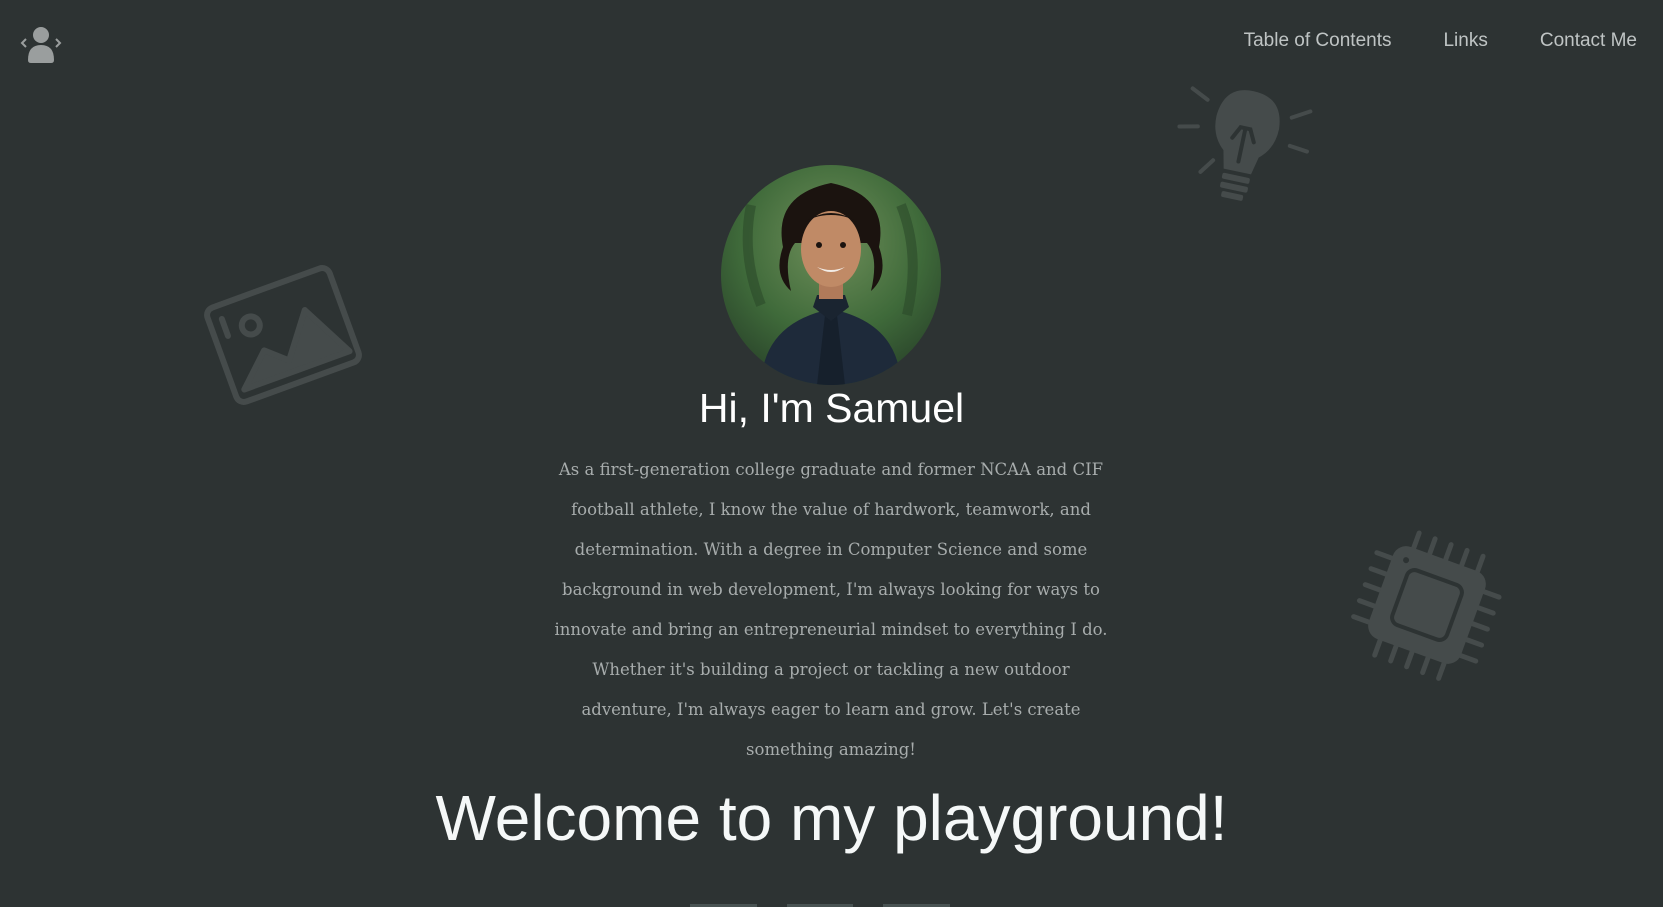 The image size is (1663, 907). I want to click on nav-links: Table of Contents Links Contact Me, so click(1440, 41).